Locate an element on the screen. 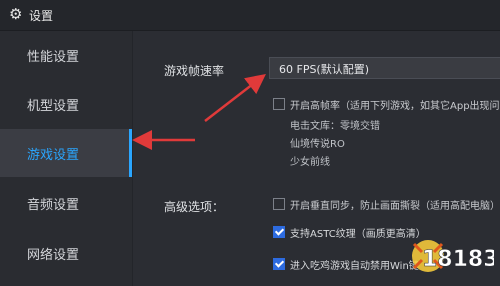 The image size is (500, 286). sidebar-item-audio: 音频设置 is located at coordinates (66, 203).